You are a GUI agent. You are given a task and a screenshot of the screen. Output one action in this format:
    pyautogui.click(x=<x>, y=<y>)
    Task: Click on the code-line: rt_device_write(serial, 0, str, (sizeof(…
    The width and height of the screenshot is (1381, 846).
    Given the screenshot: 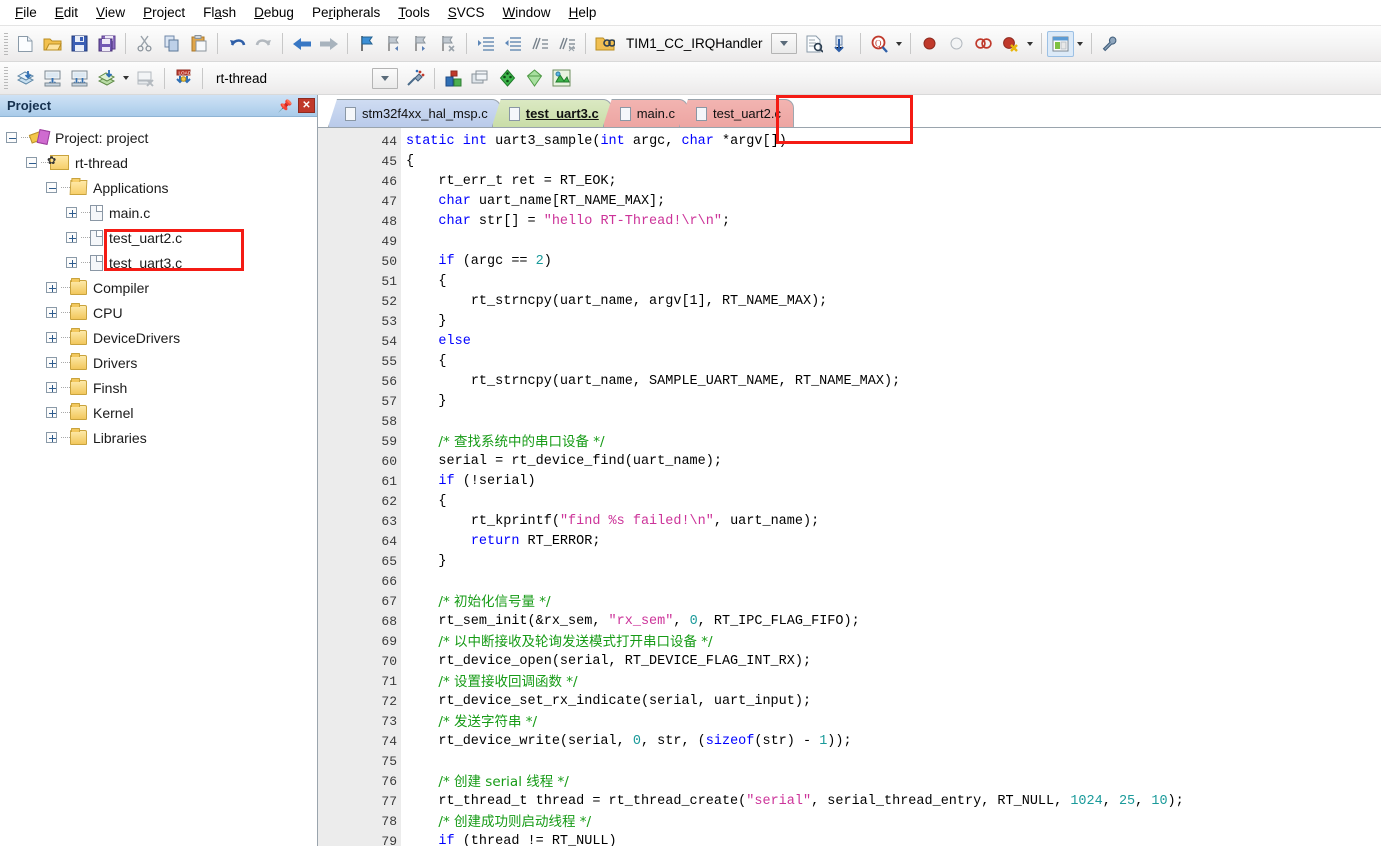 What is the action you would take?
    pyautogui.click(x=893, y=742)
    